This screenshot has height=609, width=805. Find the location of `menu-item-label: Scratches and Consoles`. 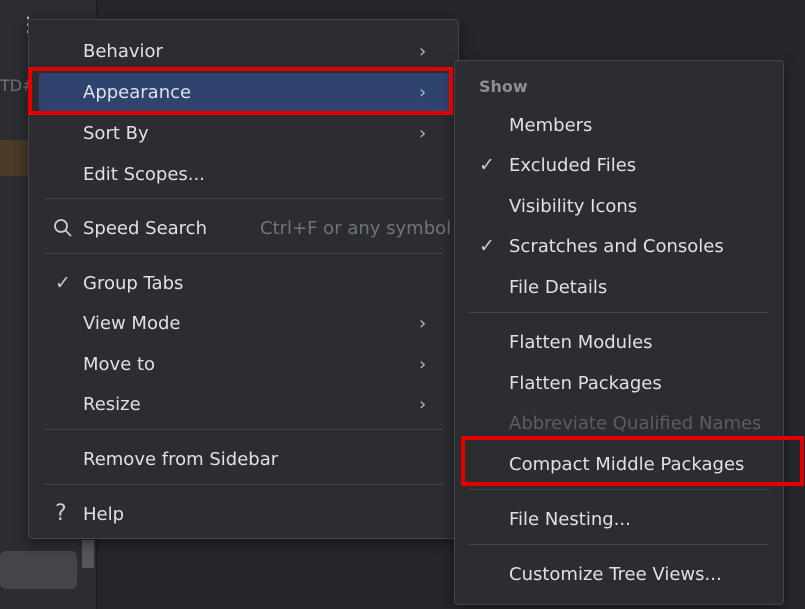

menu-item-label: Scratches and Consoles is located at coordinates (616, 246).